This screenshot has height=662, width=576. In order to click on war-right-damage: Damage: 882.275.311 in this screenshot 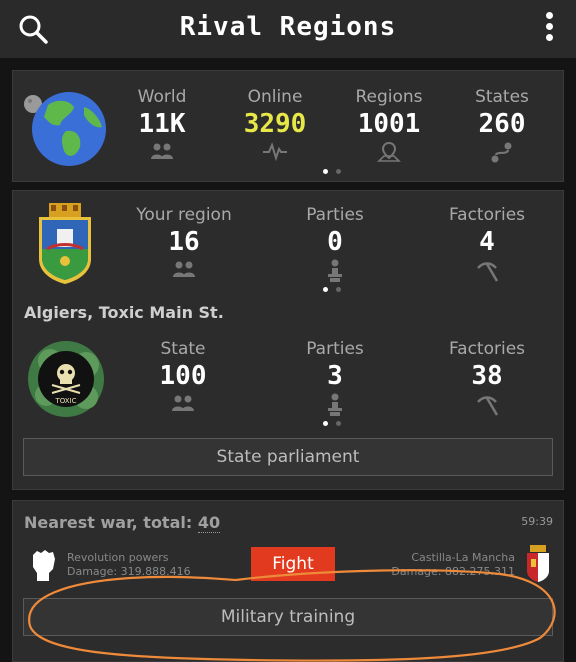, I will do `click(453, 571)`.